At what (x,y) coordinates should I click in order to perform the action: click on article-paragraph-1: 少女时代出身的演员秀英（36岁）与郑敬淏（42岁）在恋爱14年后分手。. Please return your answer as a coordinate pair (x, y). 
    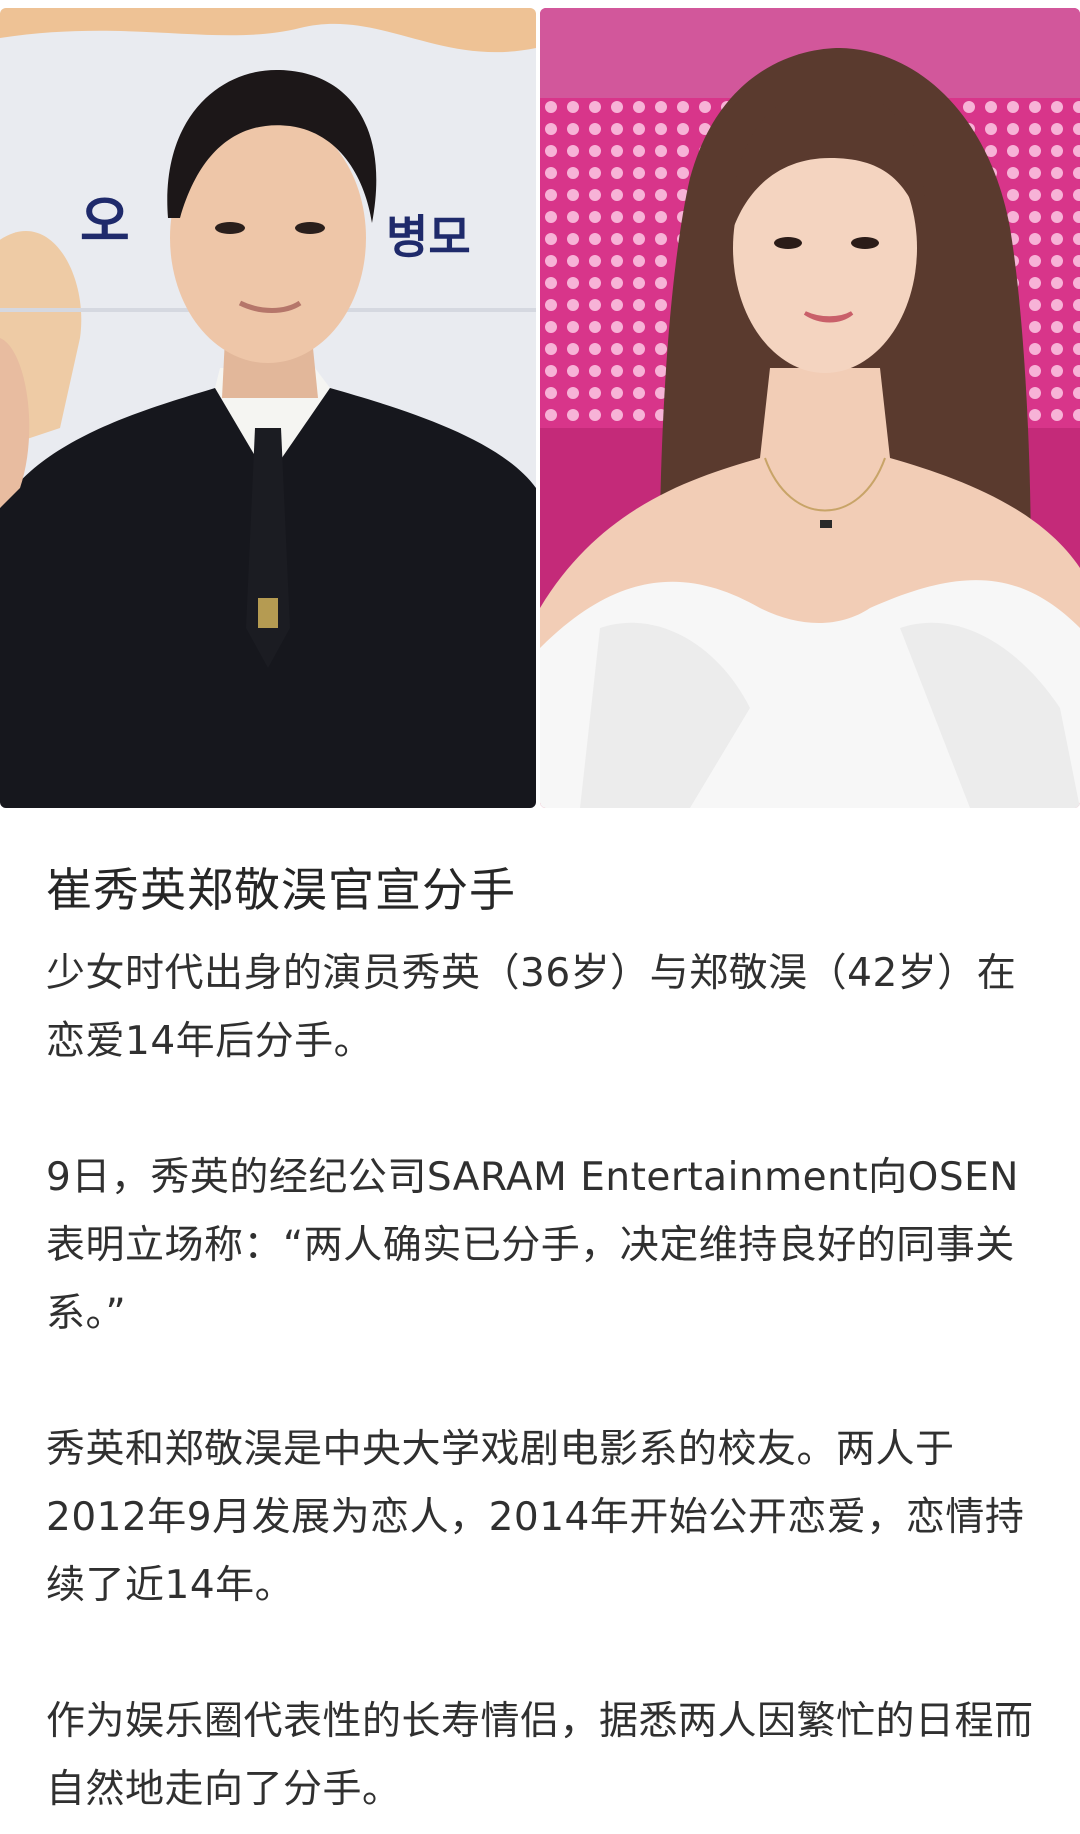
    Looking at the image, I should click on (531, 1007).